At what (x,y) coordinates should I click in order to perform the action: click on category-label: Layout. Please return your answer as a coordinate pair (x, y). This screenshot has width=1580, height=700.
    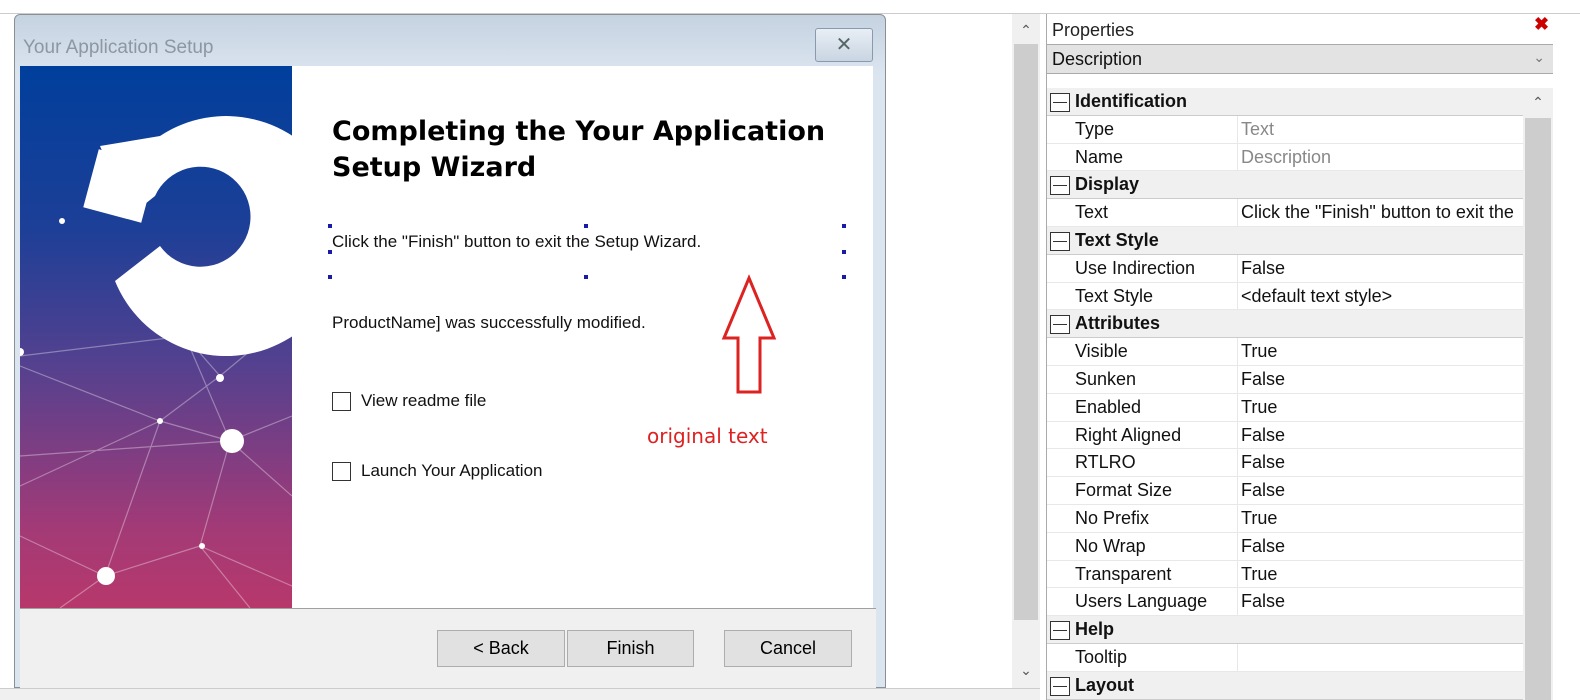
    Looking at the image, I should click on (1105, 684).